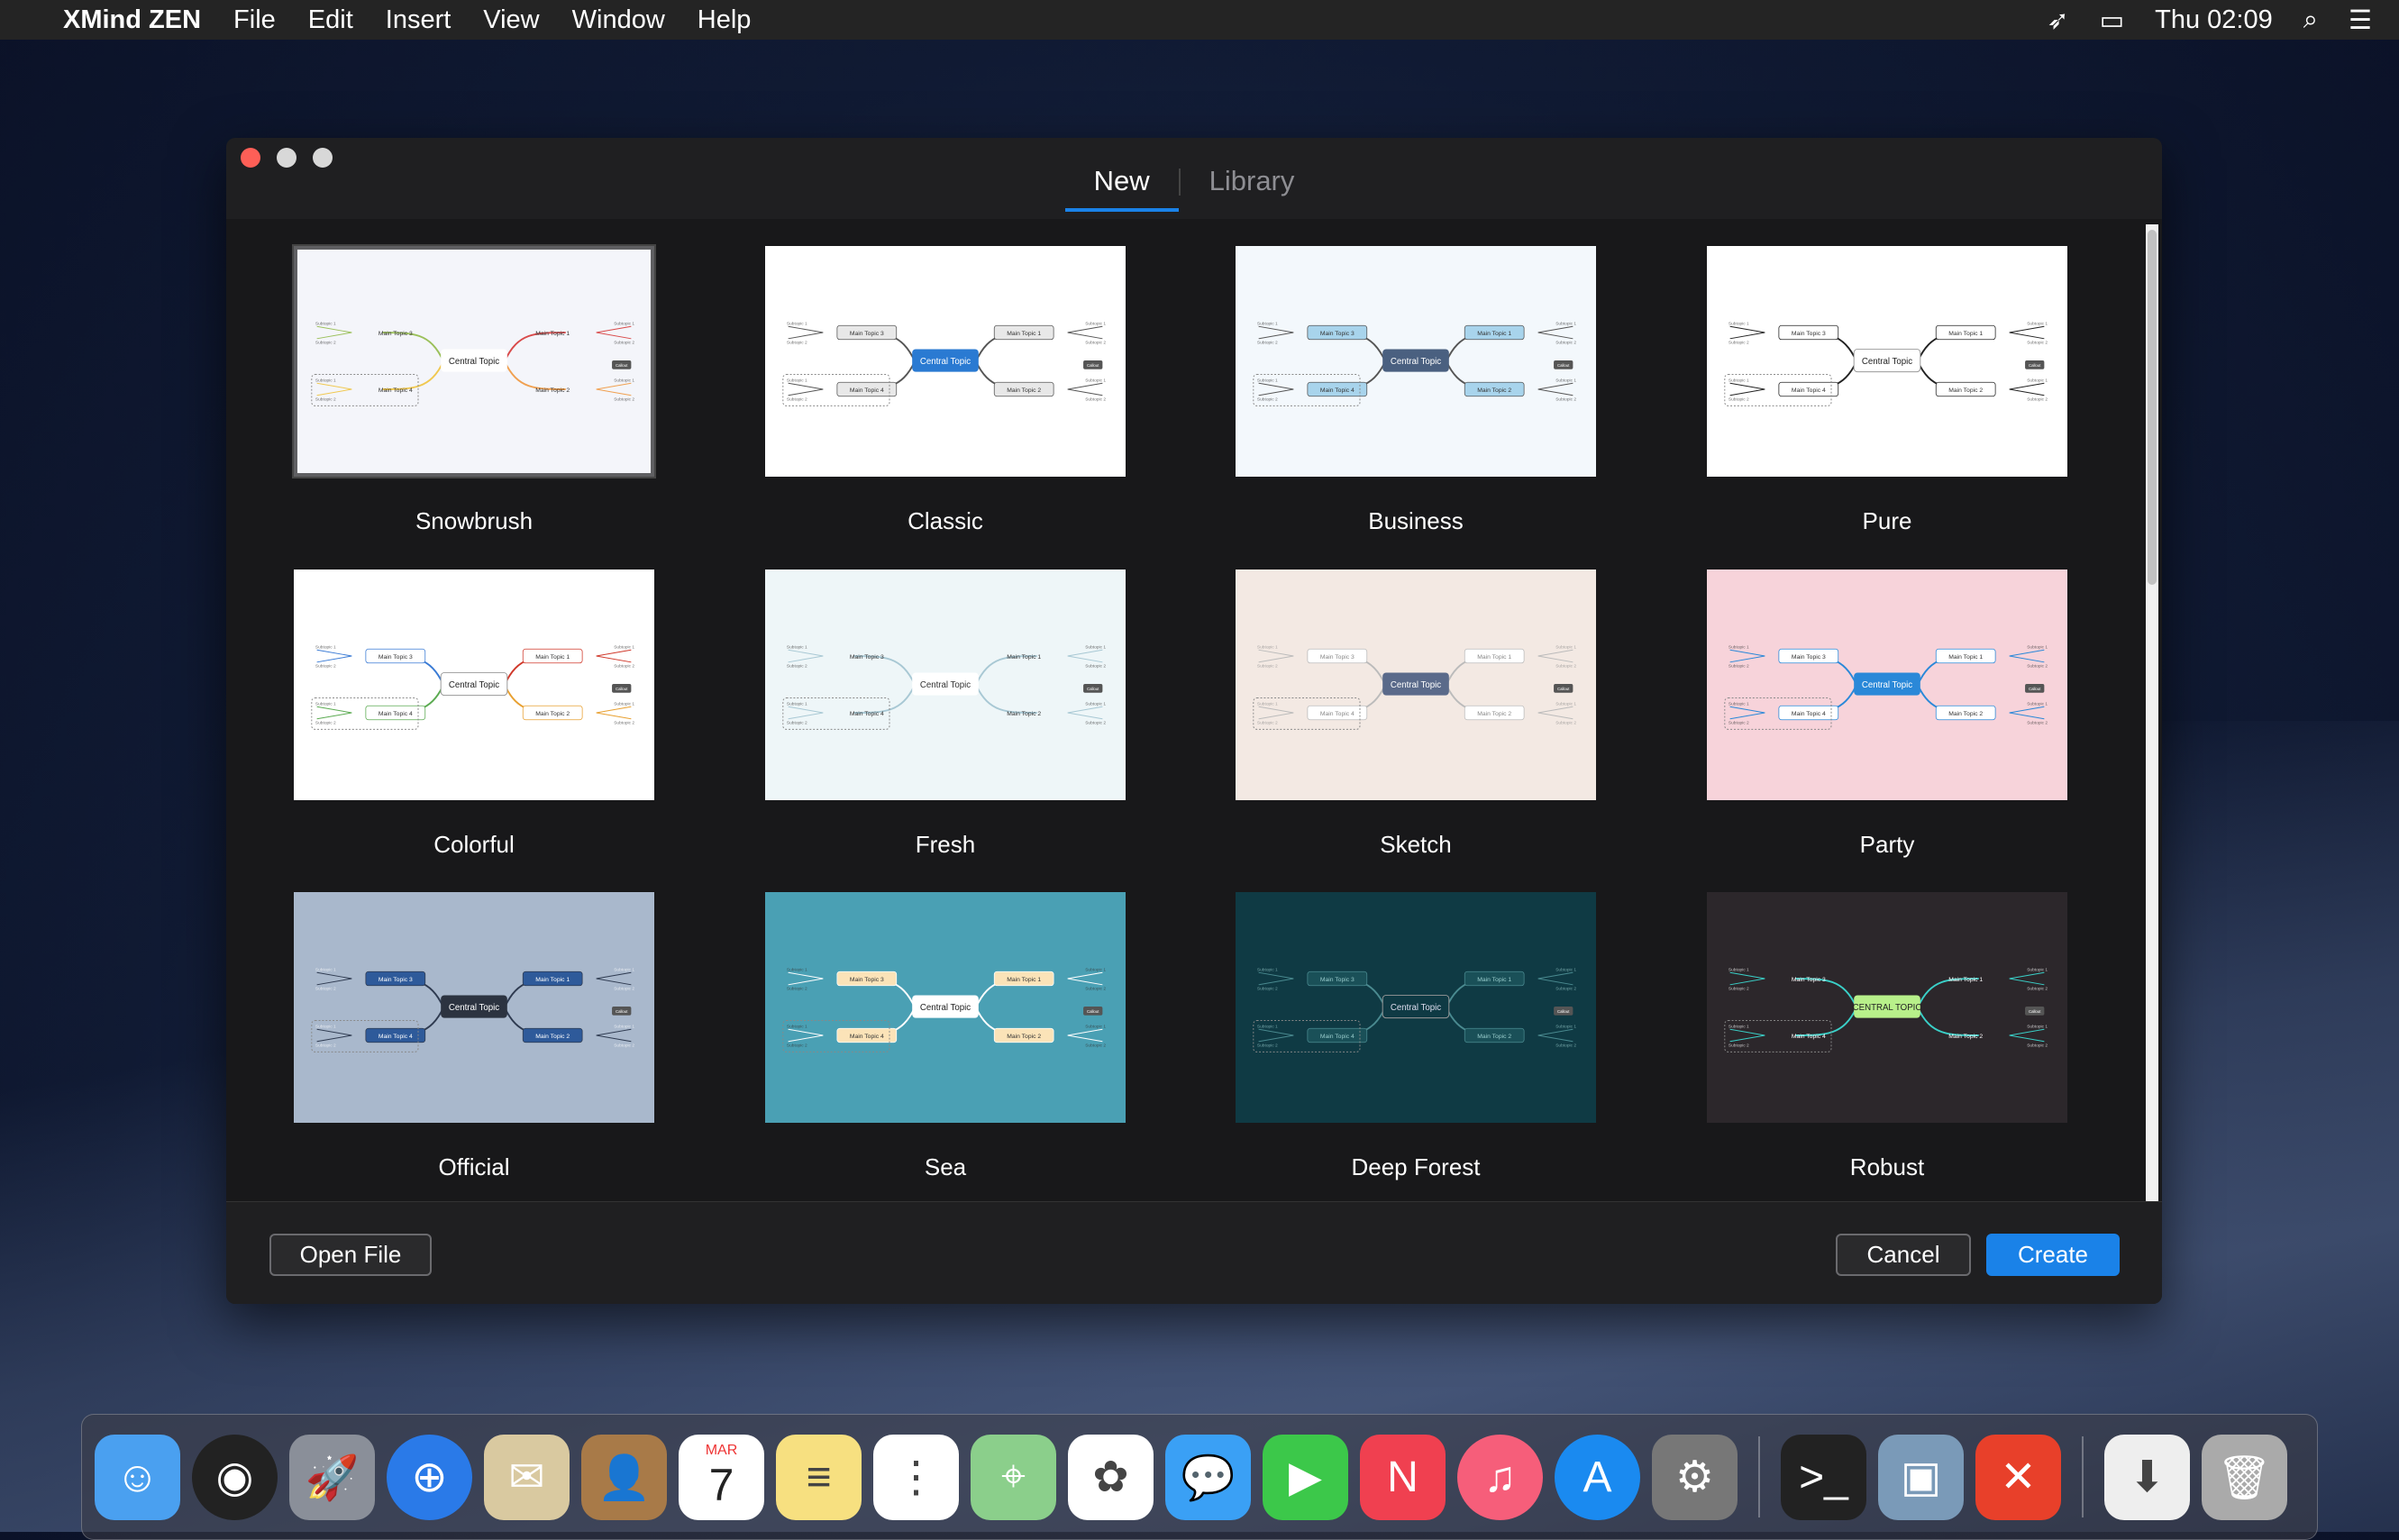  What do you see at coordinates (1403, 1477) in the screenshot?
I see `news-icon: N` at bounding box center [1403, 1477].